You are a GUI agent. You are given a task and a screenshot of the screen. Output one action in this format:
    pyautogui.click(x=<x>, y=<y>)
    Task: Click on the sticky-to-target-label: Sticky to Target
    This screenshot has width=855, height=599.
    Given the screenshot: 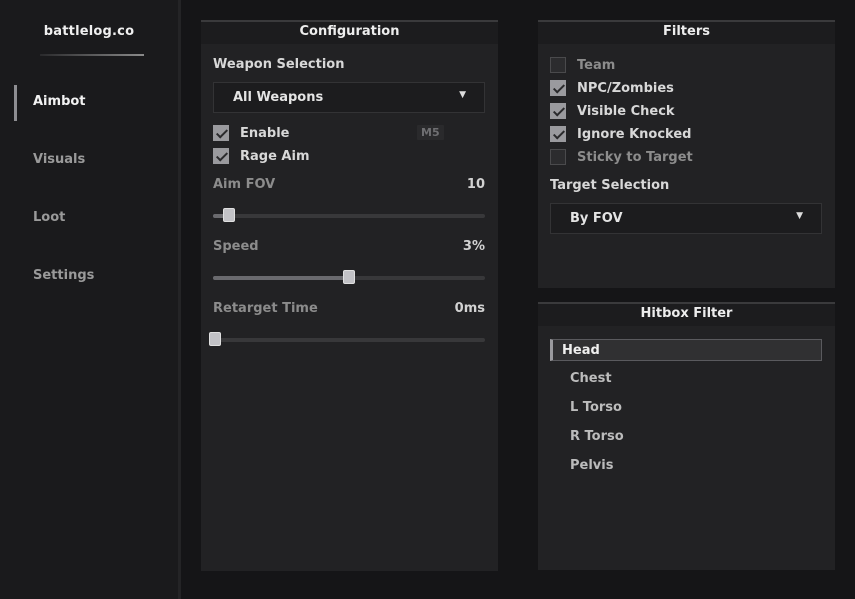 What is the action you would take?
    pyautogui.click(x=635, y=157)
    